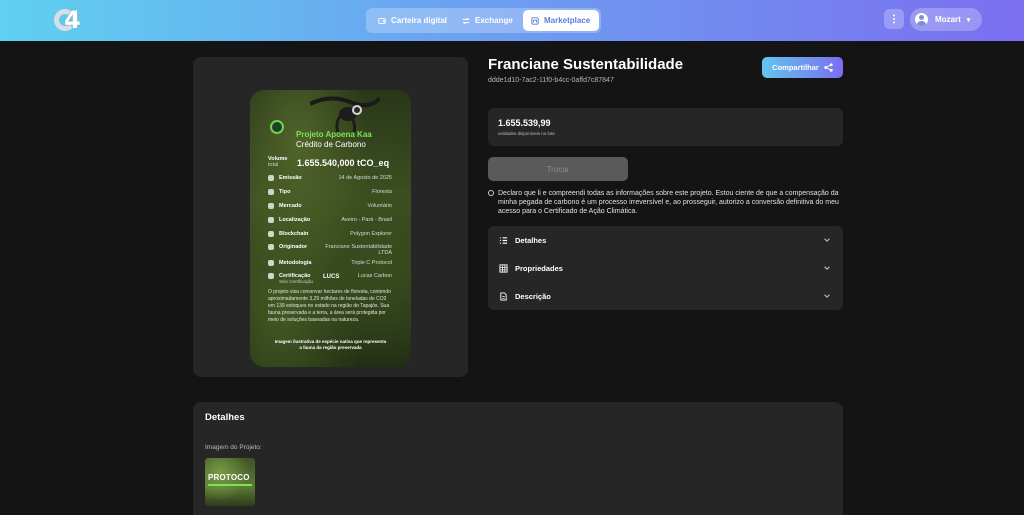  I want to click on share-button: Compartilhar, so click(802, 67).